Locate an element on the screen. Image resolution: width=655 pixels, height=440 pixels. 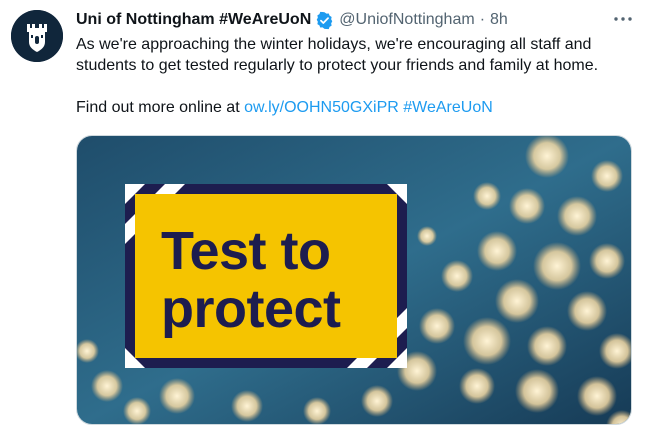
university-crest-icon is located at coordinates (37, 36).